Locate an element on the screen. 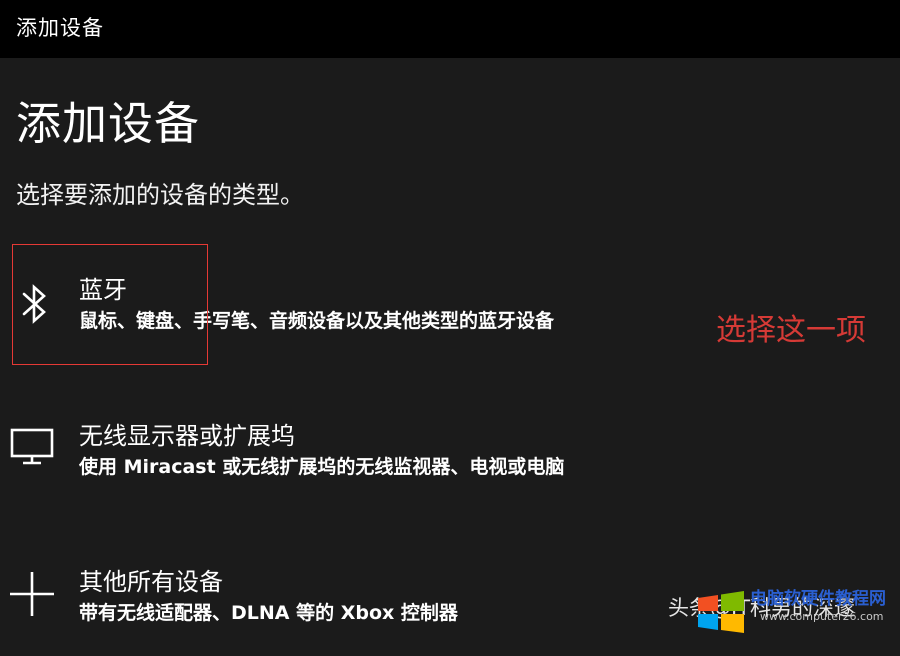 This screenshot has height=656, width=900. watermark: 头条@IT科男的深邃 电脑软硬件教程网 www.computer26.com is located at coordinates (784, 613).